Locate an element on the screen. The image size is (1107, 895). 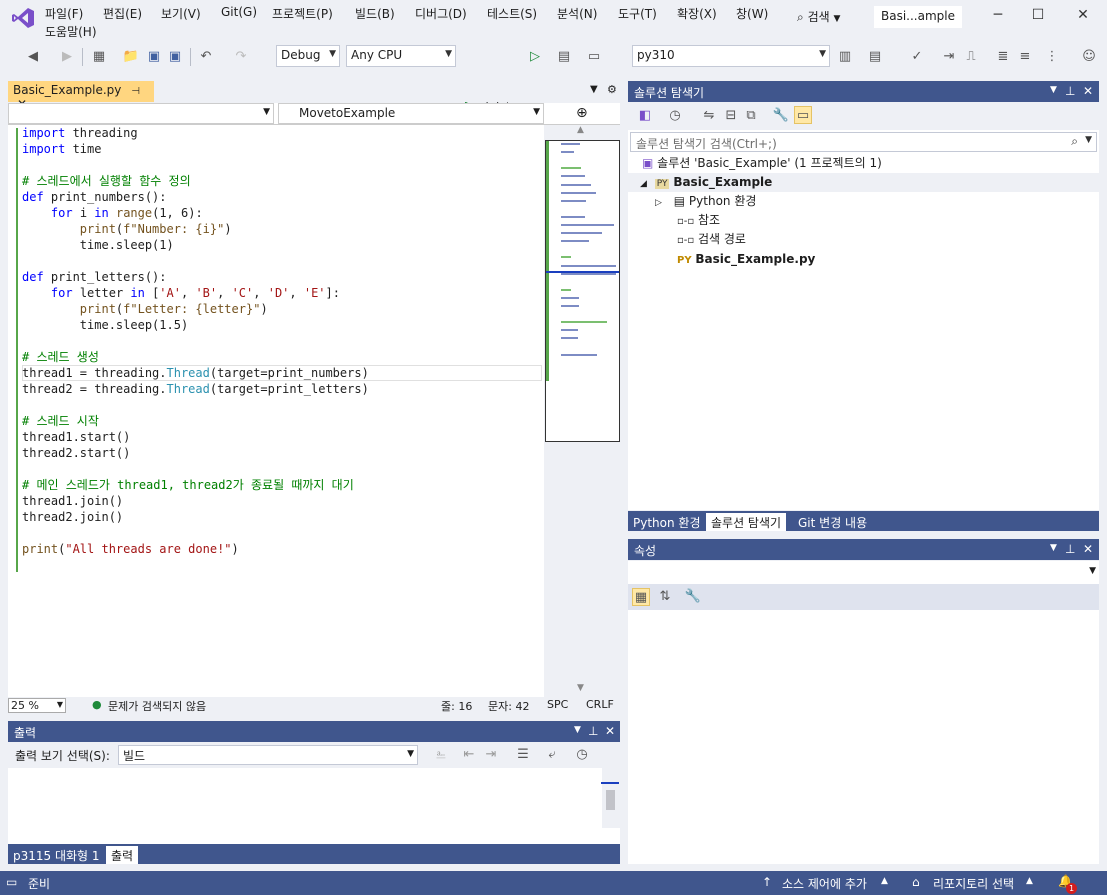
output-text-area is located at coordinates (314, 806).